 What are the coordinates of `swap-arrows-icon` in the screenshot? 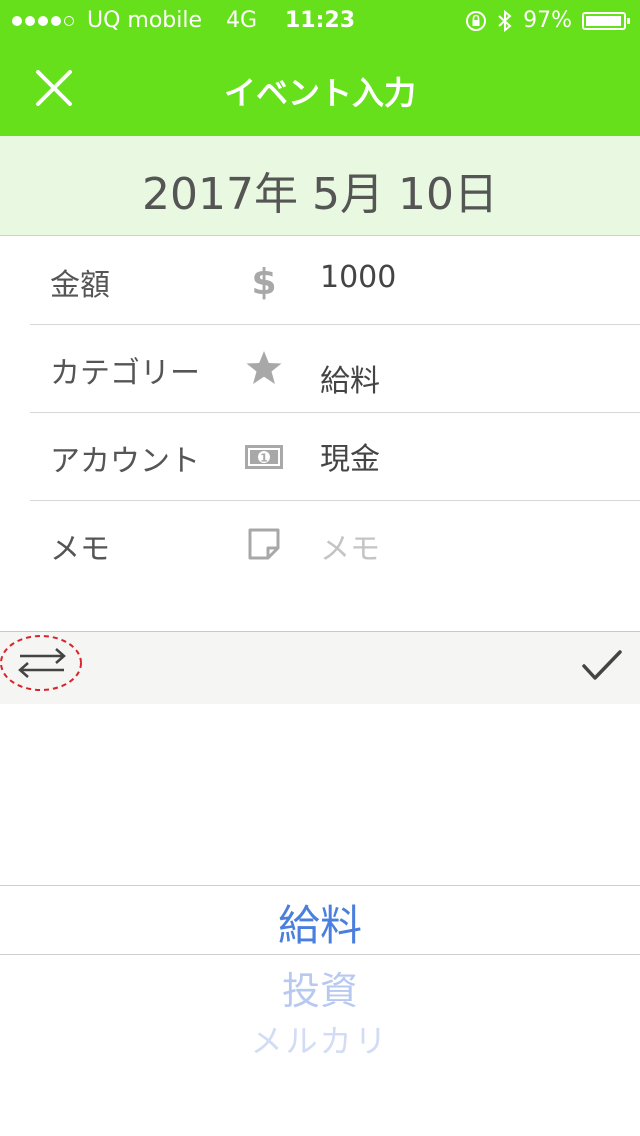 It's located at (41, 663).